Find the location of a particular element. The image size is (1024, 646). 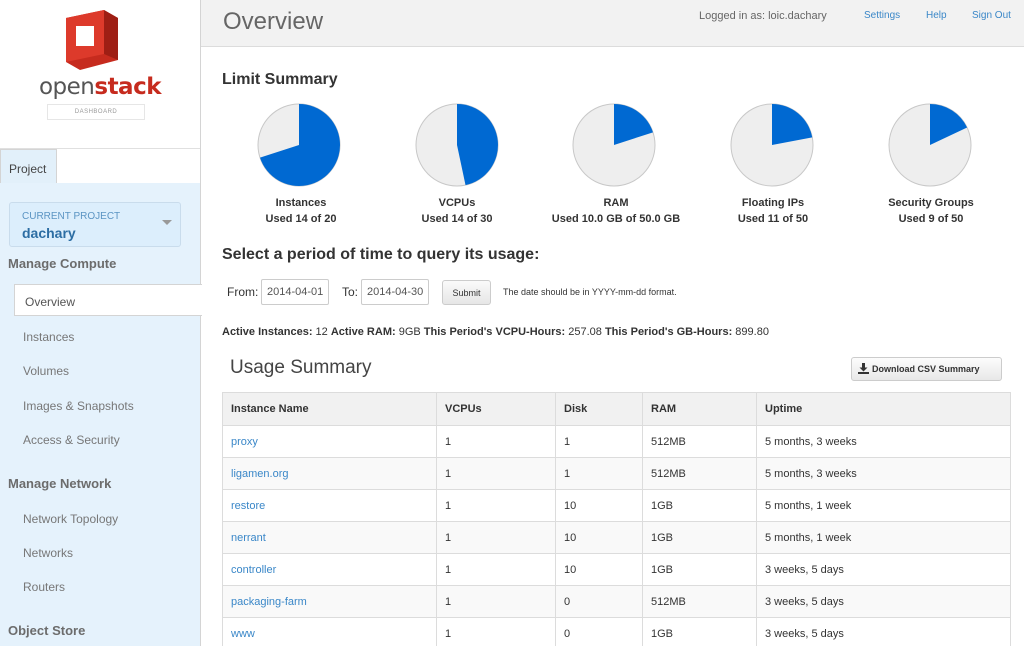

pie-instances is located at coordinates (299, 145).